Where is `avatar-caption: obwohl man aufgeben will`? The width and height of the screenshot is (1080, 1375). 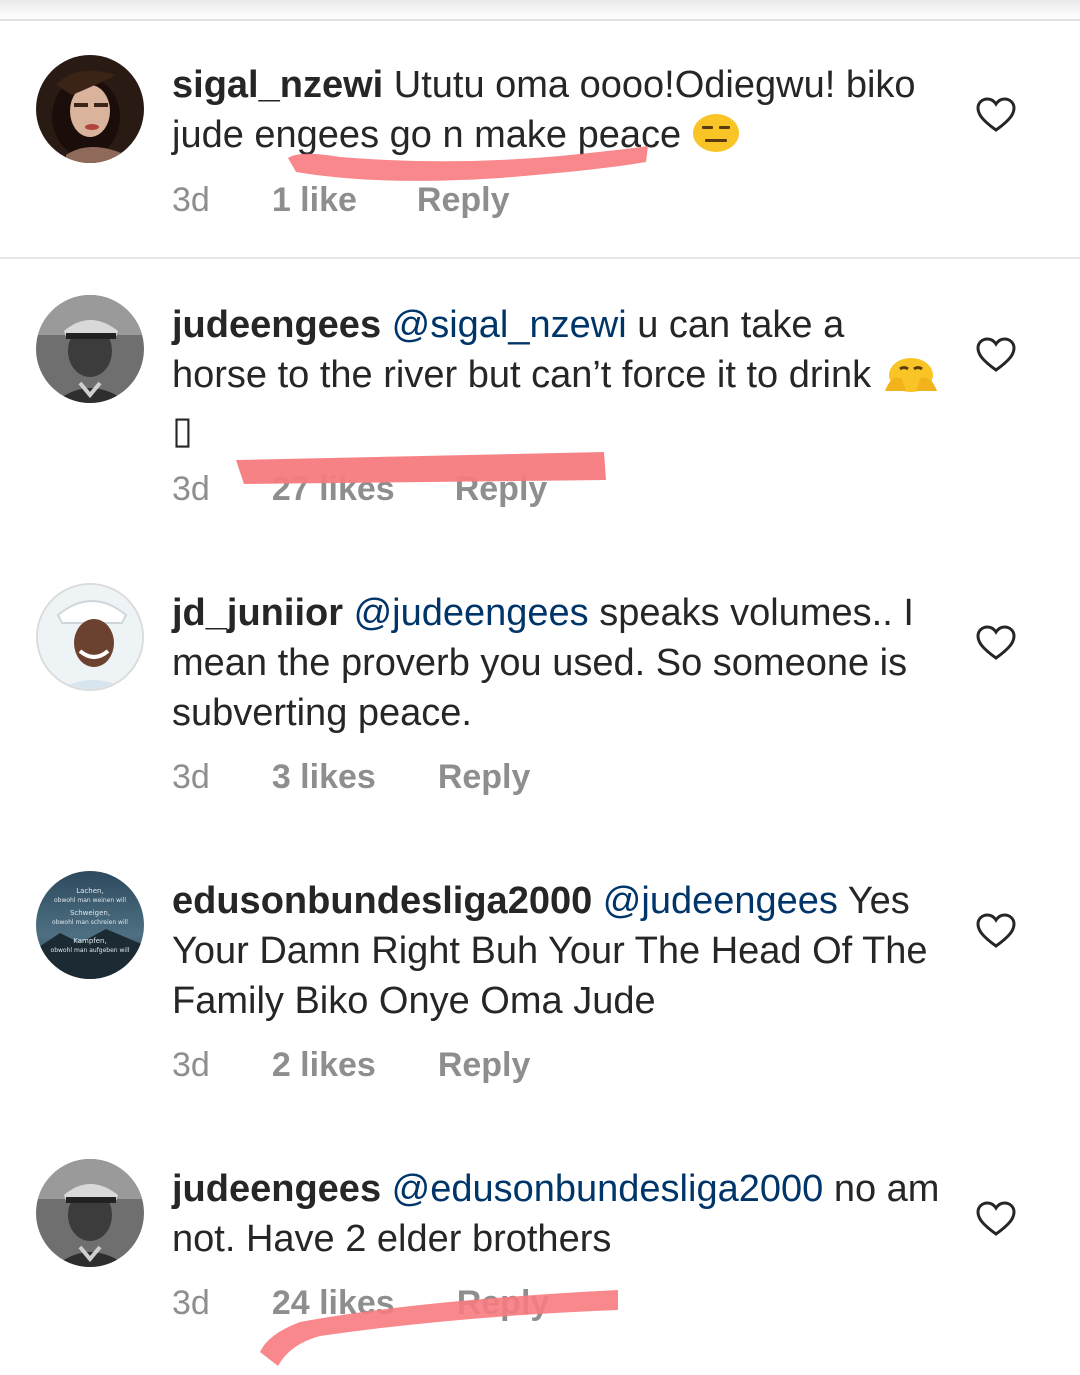
avatar-caption: obwohl man aufgeben will is located at coordinates (90, 950).